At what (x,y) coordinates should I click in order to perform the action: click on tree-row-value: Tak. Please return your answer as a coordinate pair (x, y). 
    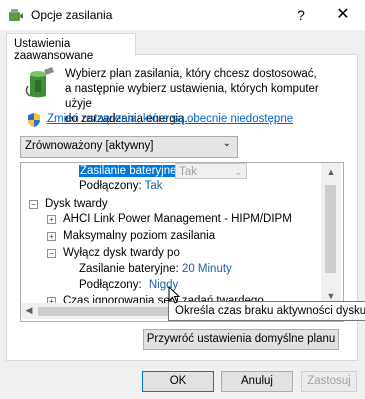
    Looking at the image, I should click on (153, 186).